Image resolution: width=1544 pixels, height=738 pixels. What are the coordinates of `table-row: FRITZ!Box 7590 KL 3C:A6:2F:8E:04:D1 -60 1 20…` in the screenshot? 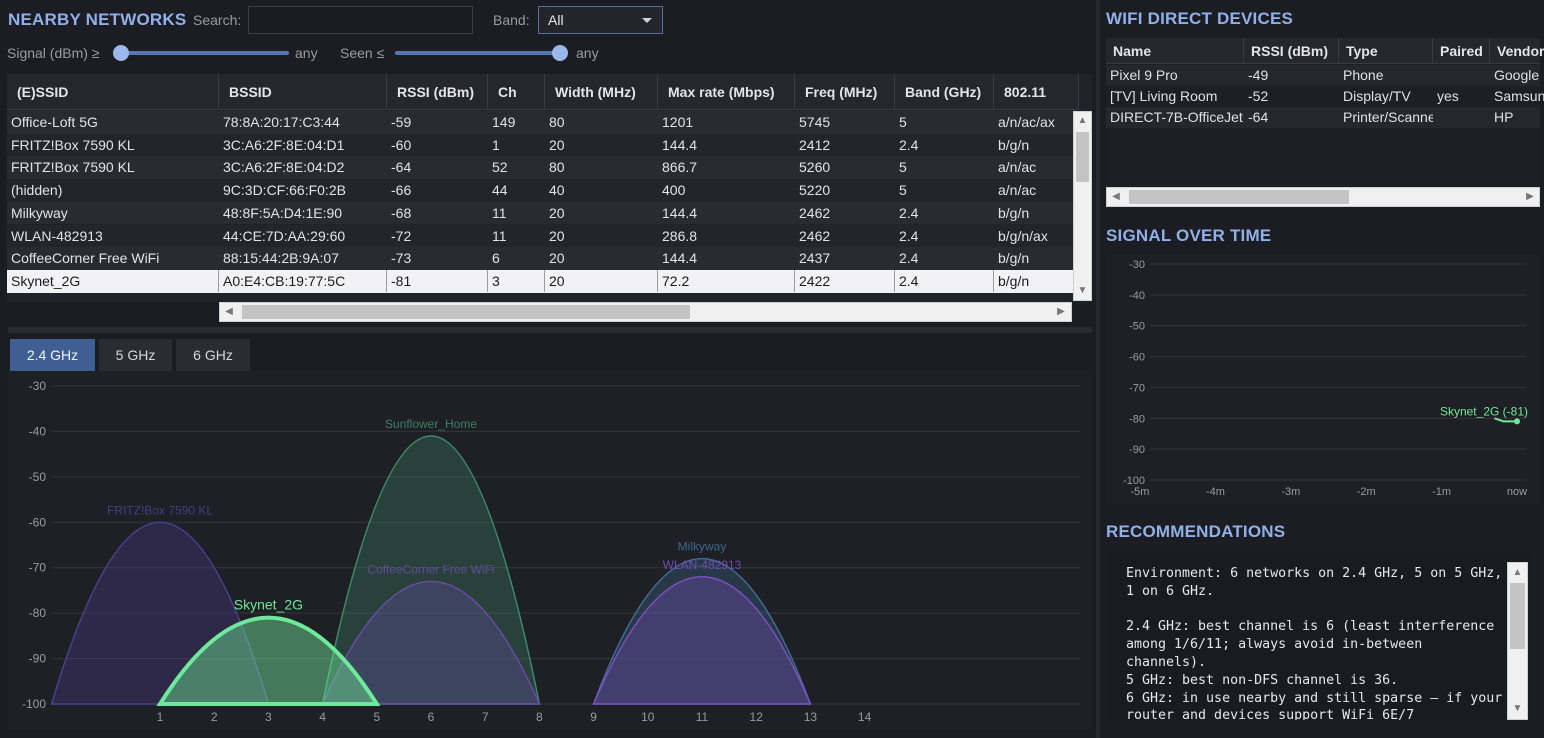 It's located at (543, 145).